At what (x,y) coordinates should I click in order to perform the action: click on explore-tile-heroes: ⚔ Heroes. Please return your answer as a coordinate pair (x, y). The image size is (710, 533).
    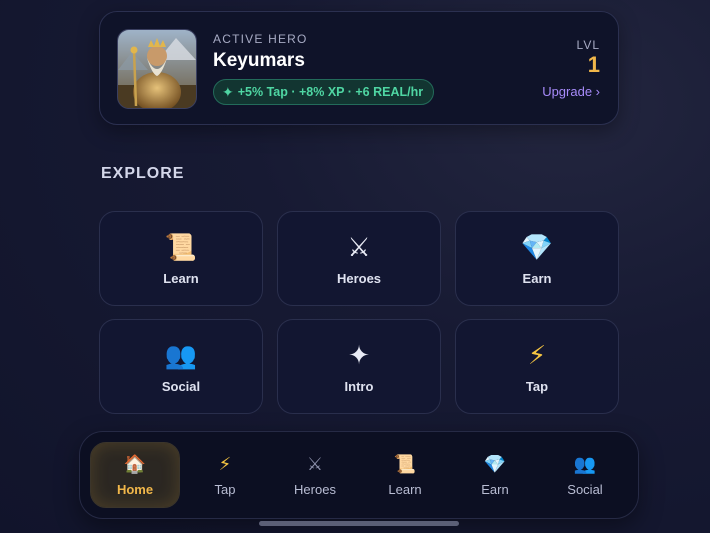
    Looking at the image, I should click on (359, 258).